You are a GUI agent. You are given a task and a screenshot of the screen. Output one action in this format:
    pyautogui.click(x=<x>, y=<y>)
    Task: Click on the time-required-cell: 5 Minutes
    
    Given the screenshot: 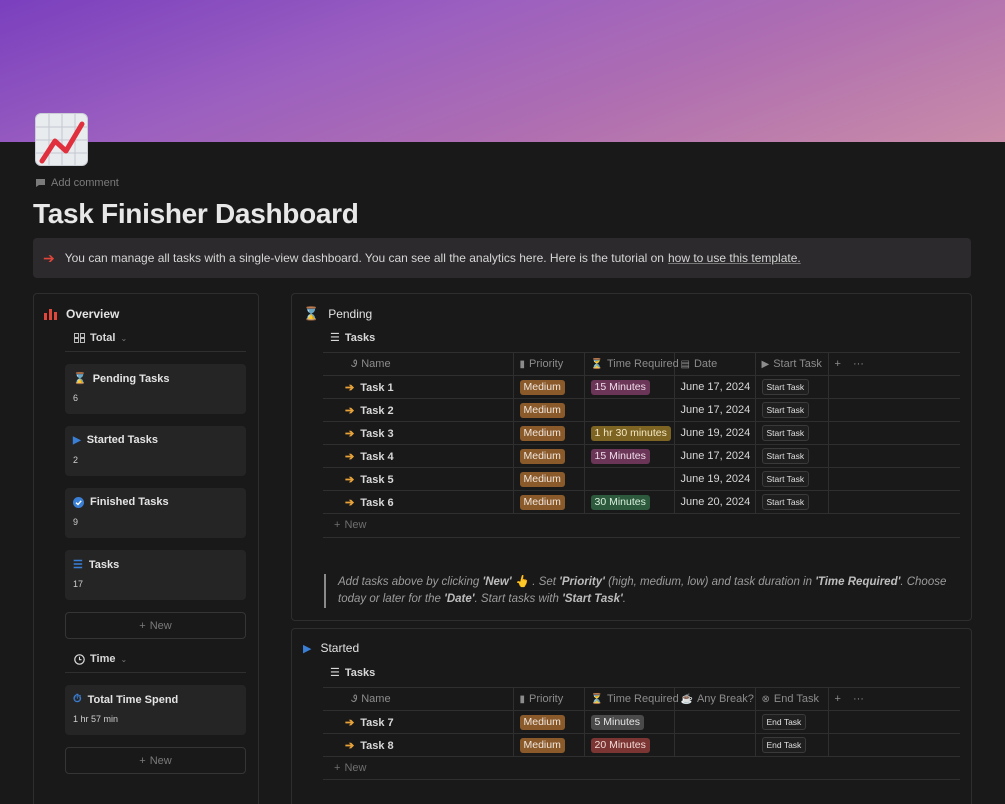 What is the action you would take?
    pyautogui.click(x=629, y=722)
    